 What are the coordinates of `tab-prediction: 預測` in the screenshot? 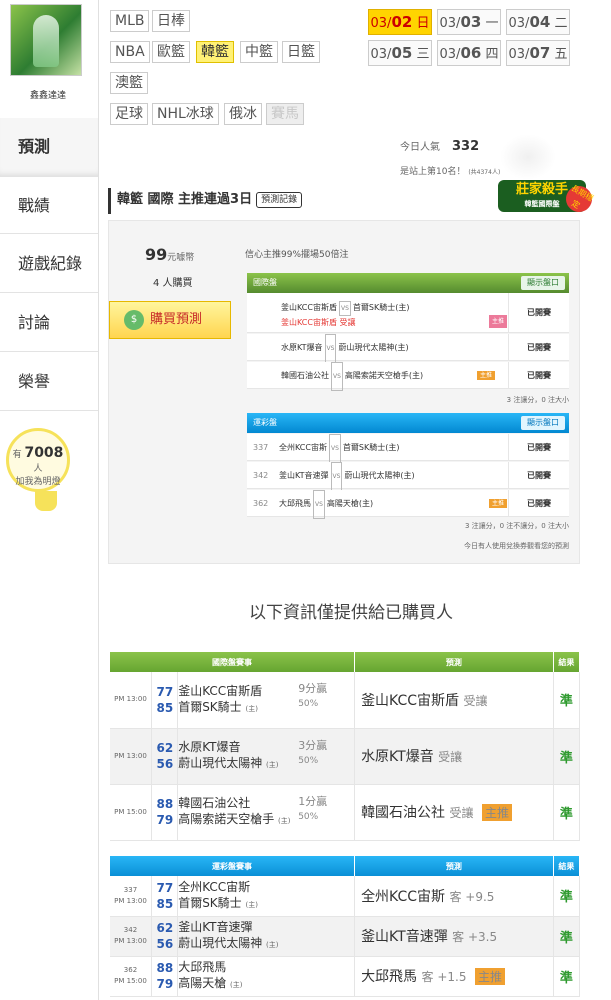 It's located at (49, 147).